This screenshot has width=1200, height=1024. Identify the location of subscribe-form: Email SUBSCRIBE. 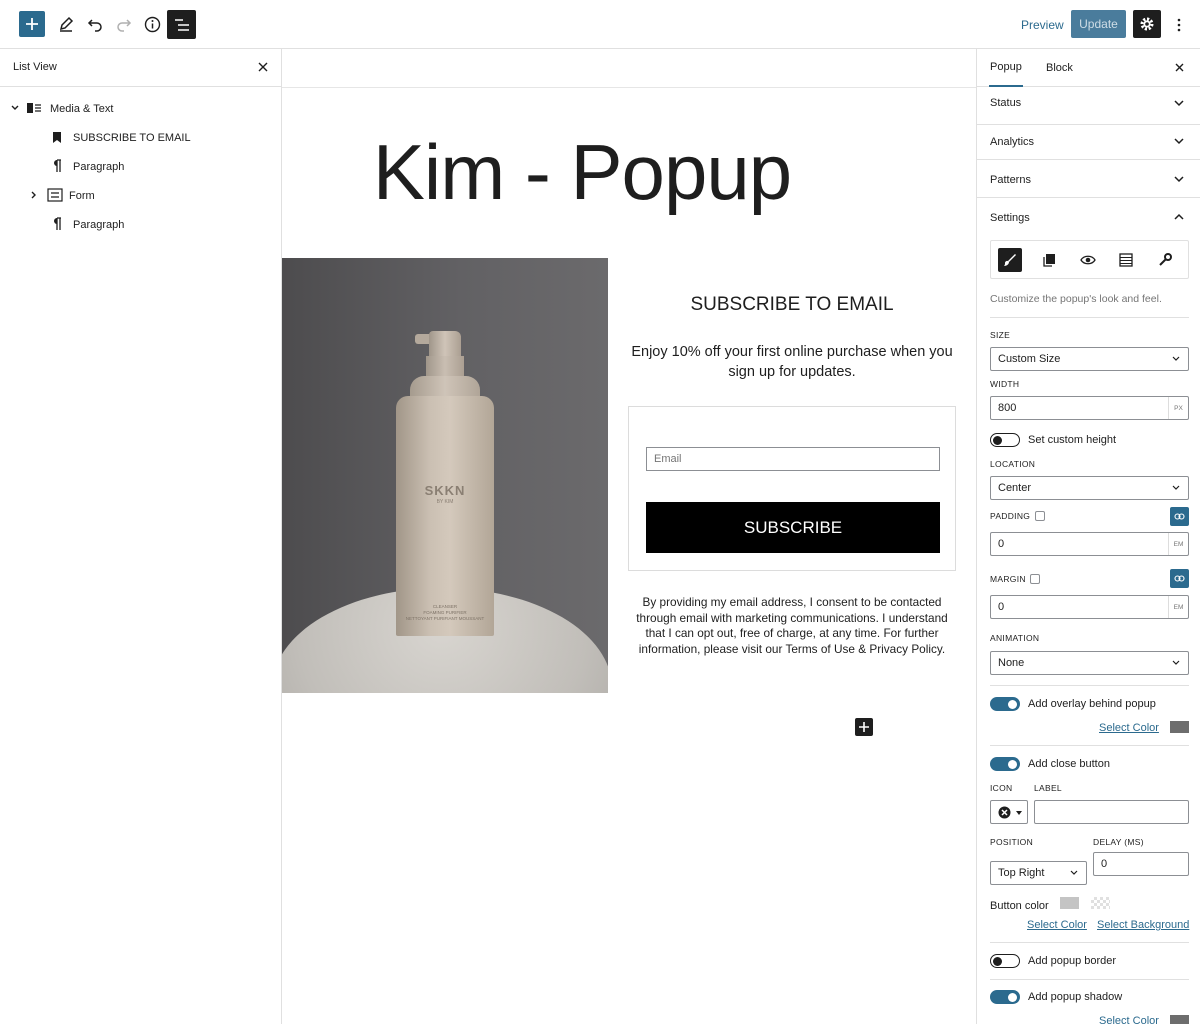
(792, 488).